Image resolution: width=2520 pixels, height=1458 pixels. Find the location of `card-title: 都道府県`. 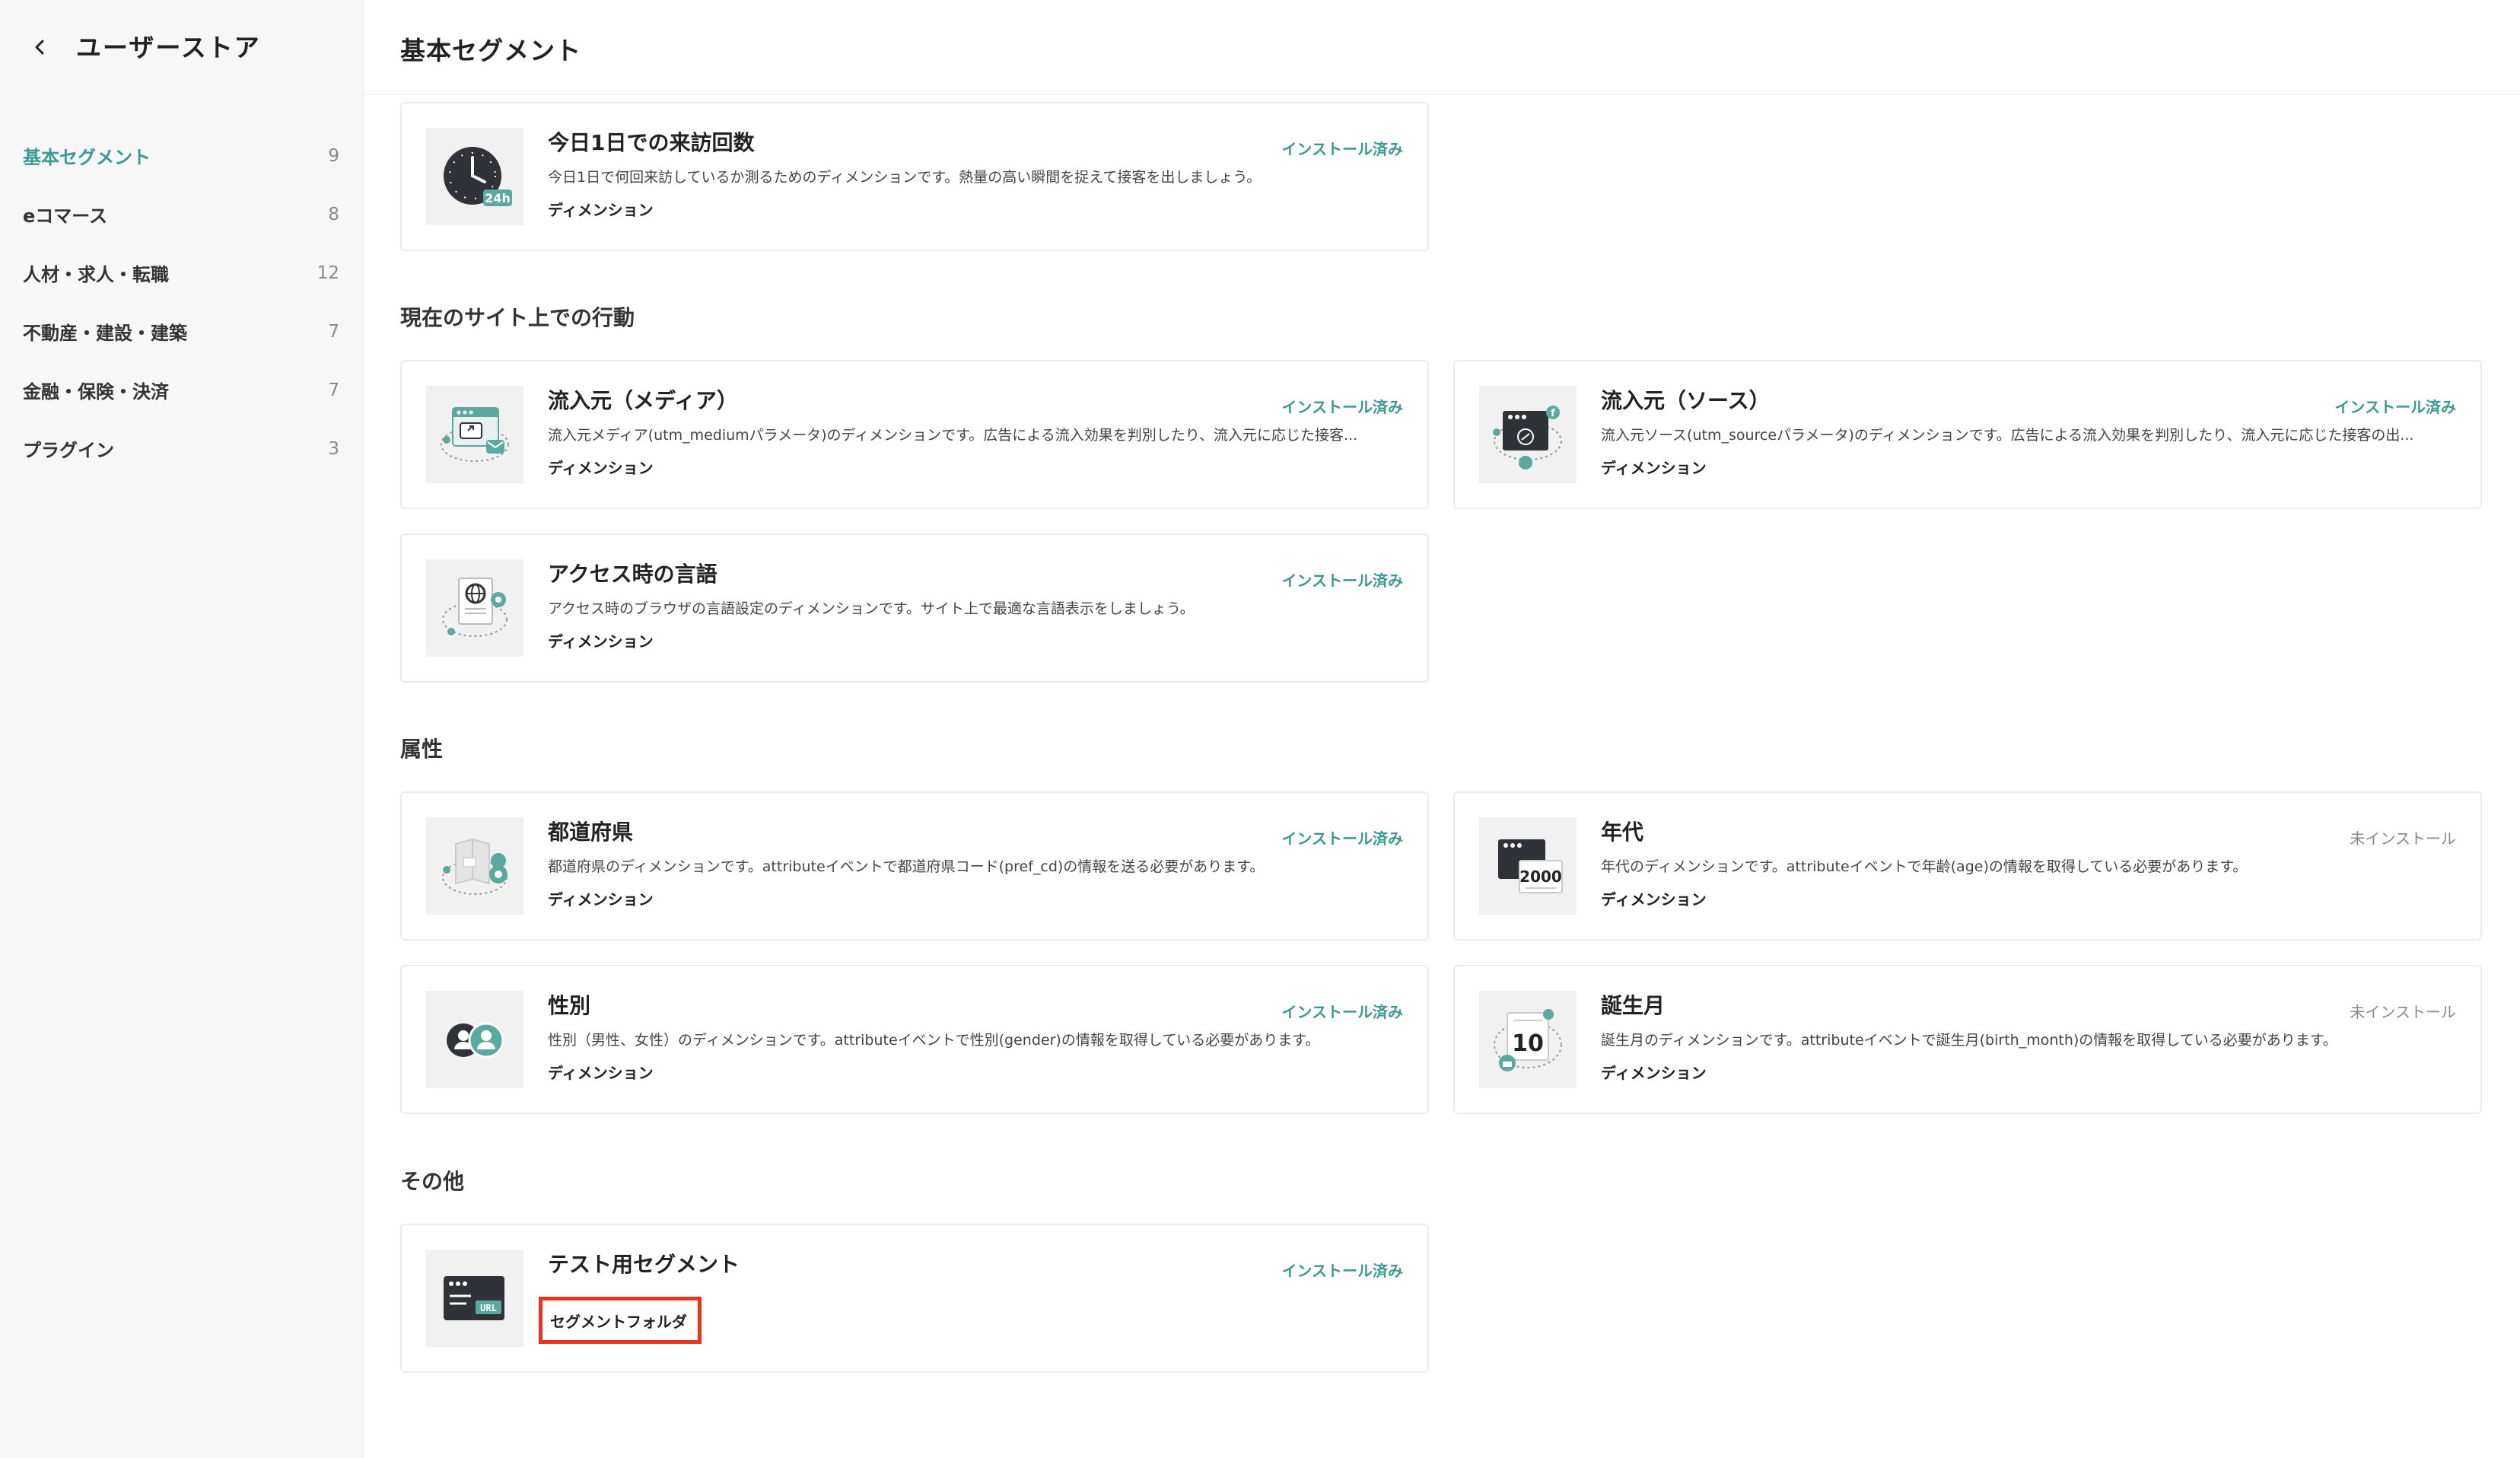

card-title: 都道府県 is located at coordinates (591, 833).